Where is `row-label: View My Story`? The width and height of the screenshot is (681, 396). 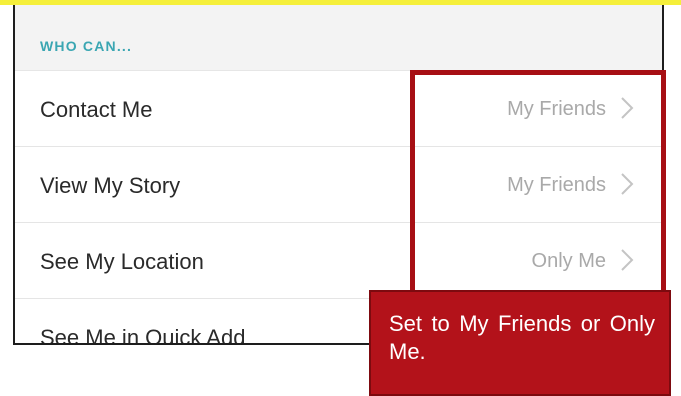 row-label: View My Story is located at coordinates (110, 185).